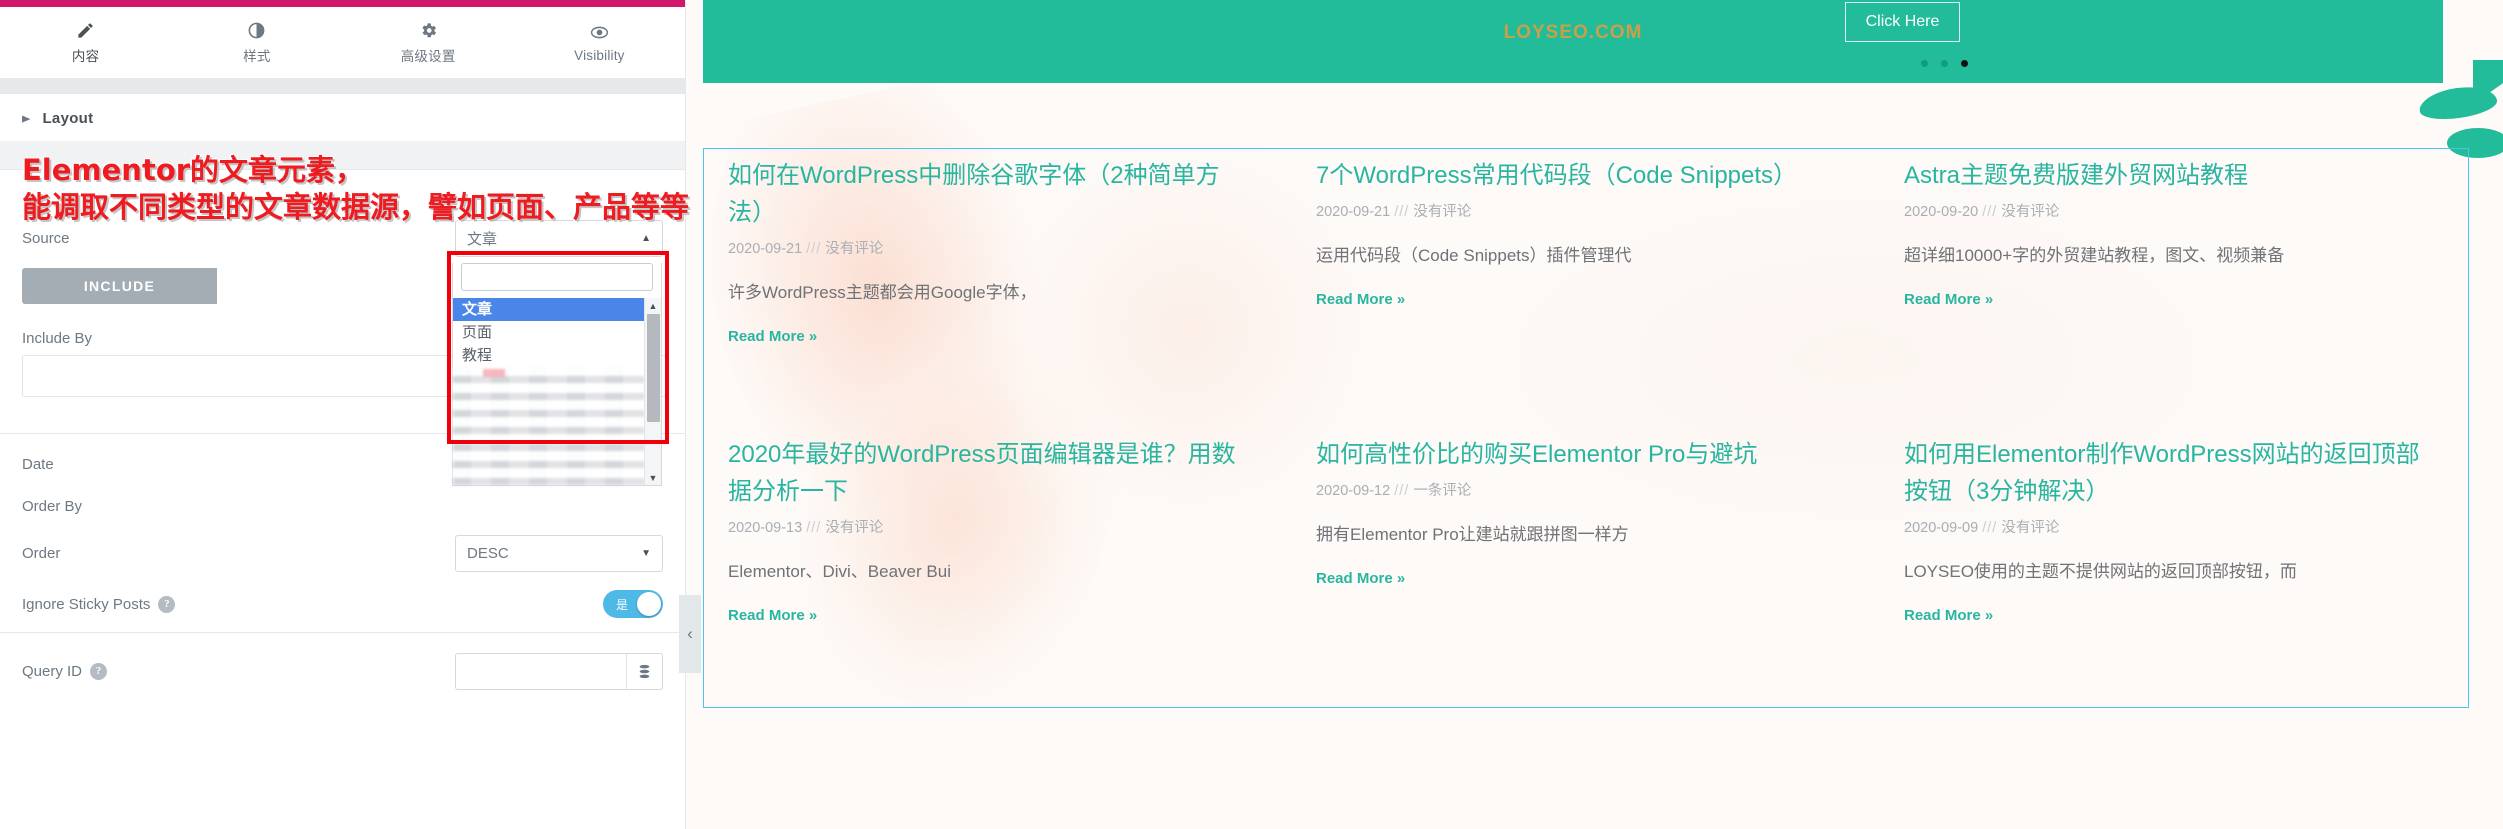 Image resolution: width=2503 pixels, height=829 pixels. Describe the element at coordinates (1353, 491) in the screenshot. I see `post-date: 2020-09-12` at that location.